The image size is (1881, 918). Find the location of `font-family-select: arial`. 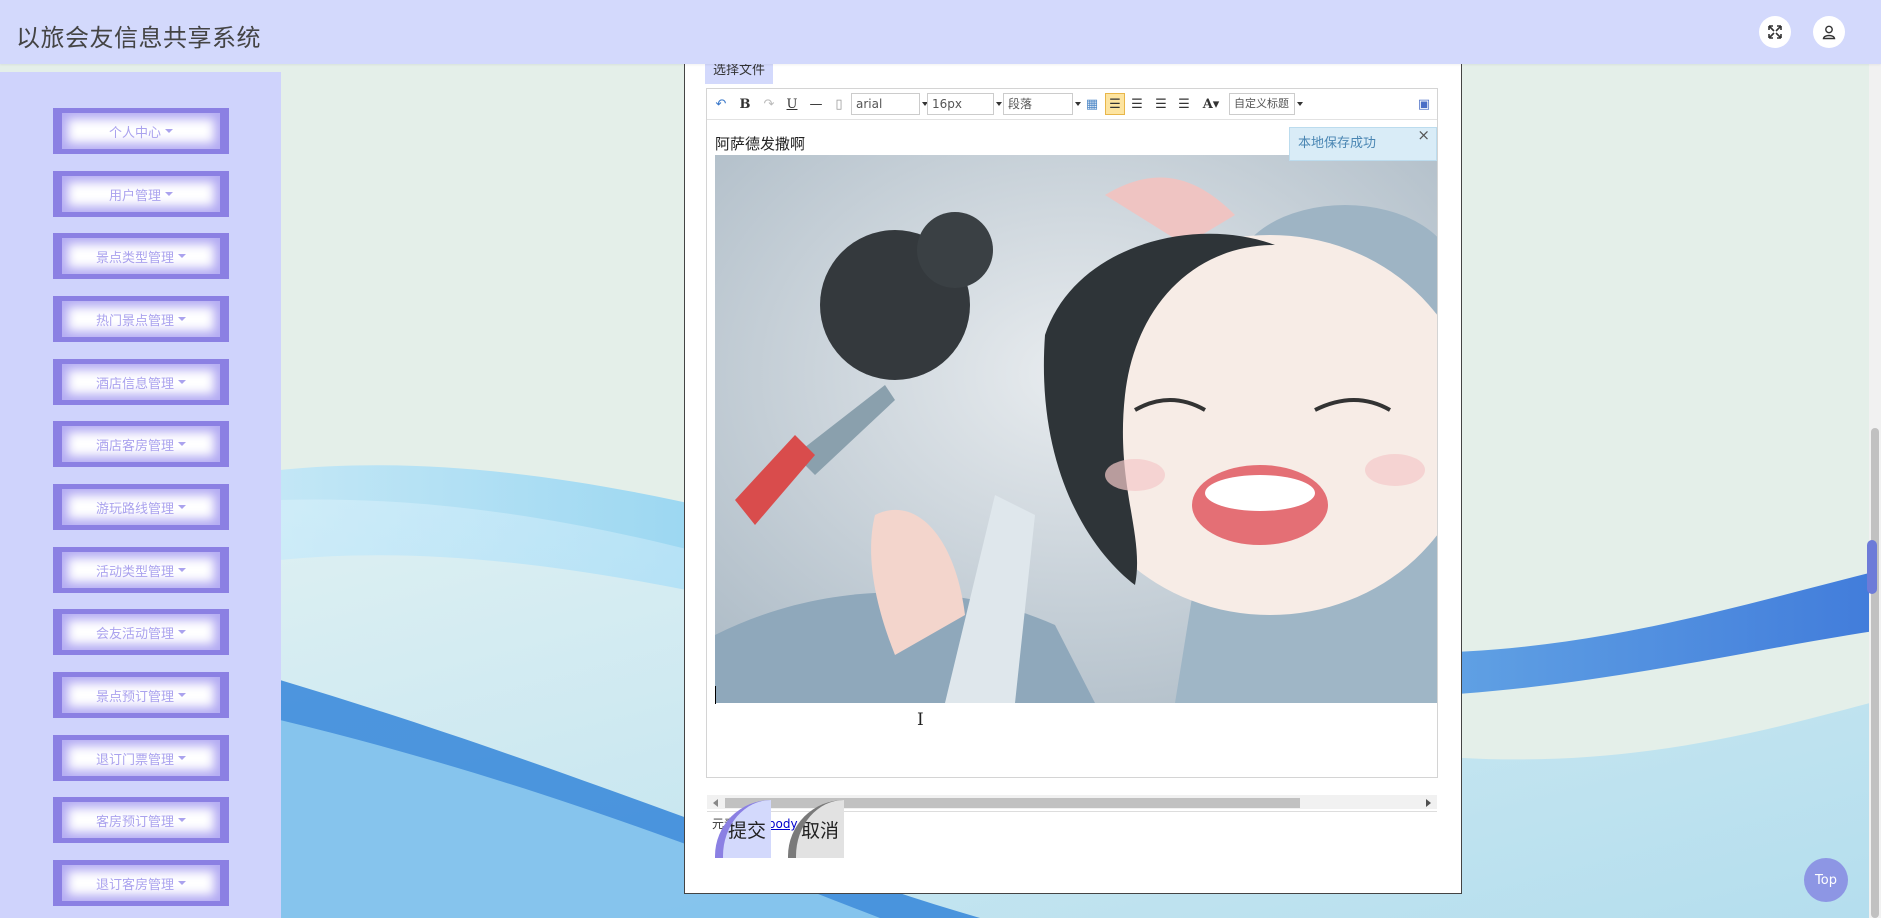

font-family-select: arial is located at coordinates (889, 104).